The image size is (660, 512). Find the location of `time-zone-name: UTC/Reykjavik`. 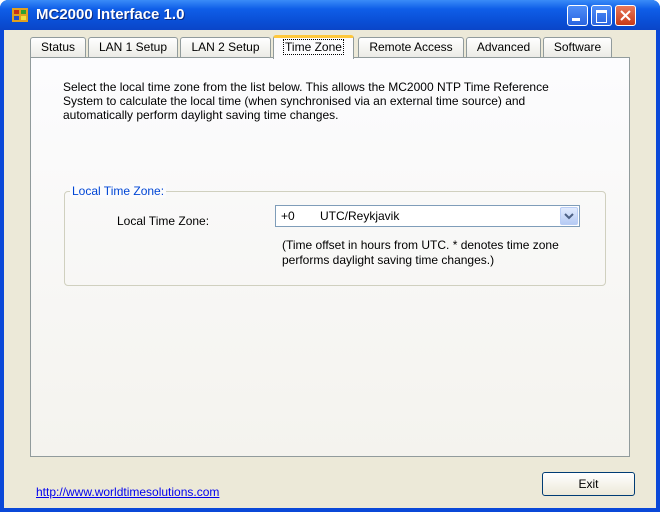

time-zone-name: UTC/Reykjavik is located at coordinates (360, 216).